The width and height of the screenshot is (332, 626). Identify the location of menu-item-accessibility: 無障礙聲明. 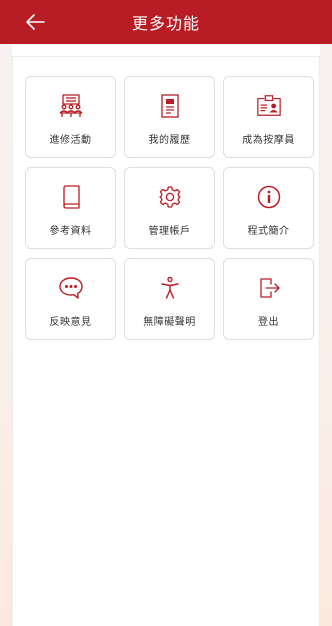
(169, 299).